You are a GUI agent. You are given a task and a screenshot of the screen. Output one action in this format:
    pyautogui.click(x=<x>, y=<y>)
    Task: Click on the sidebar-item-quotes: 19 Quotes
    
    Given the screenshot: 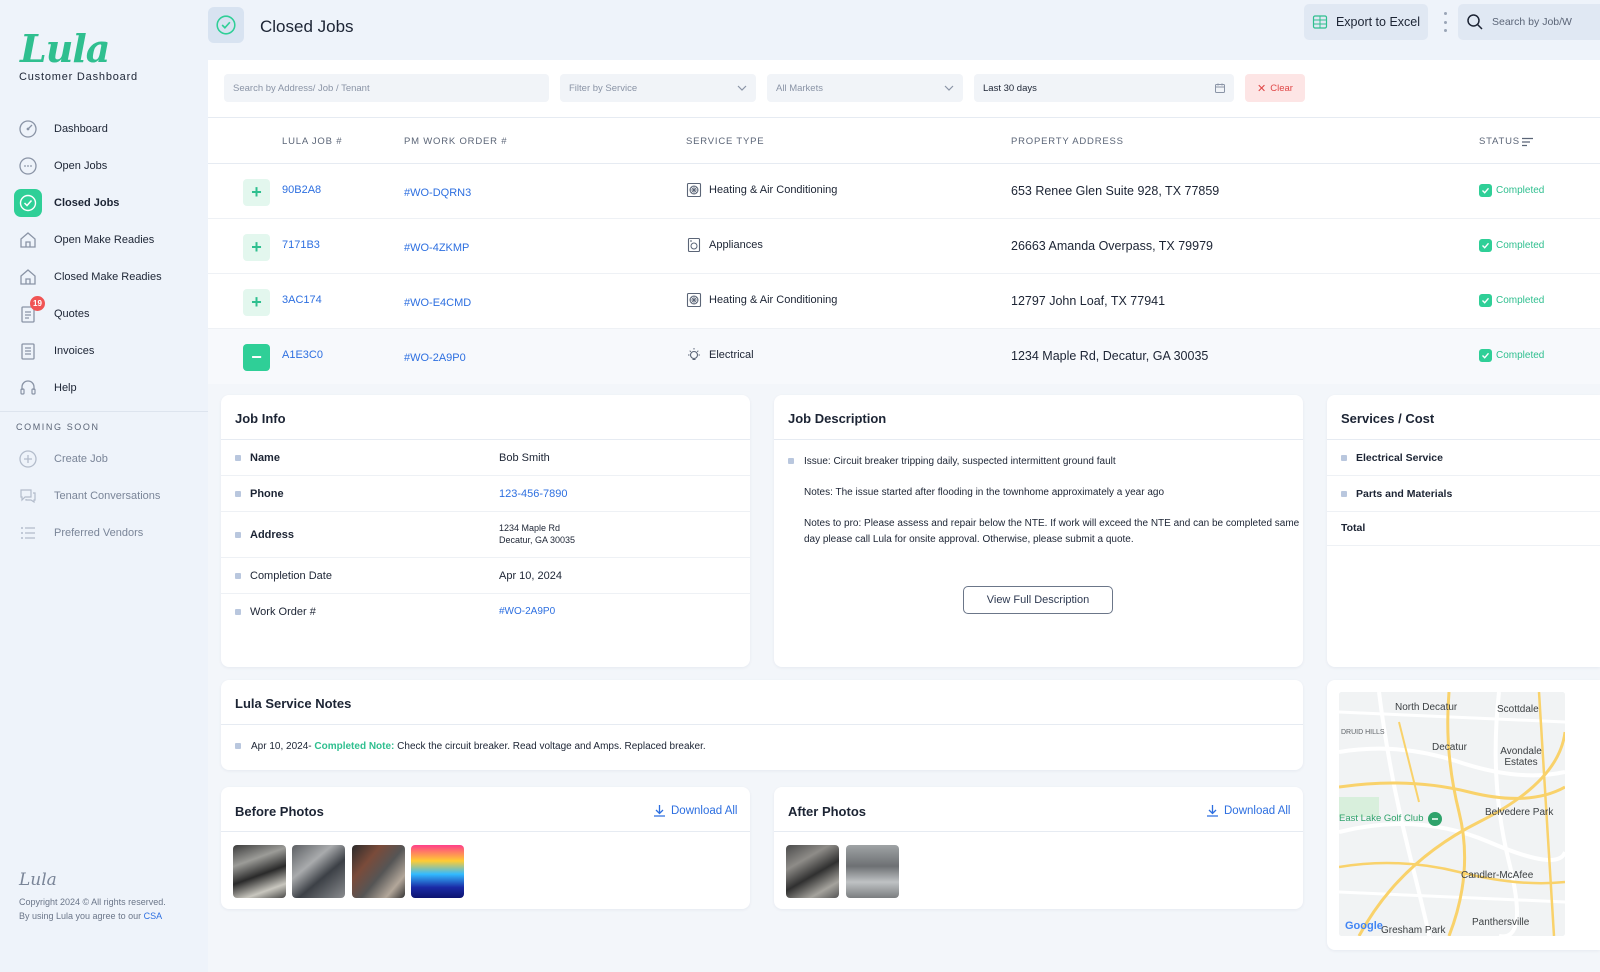 What is the action you would take?
    pyautogui.click(x=107, y=313)
    